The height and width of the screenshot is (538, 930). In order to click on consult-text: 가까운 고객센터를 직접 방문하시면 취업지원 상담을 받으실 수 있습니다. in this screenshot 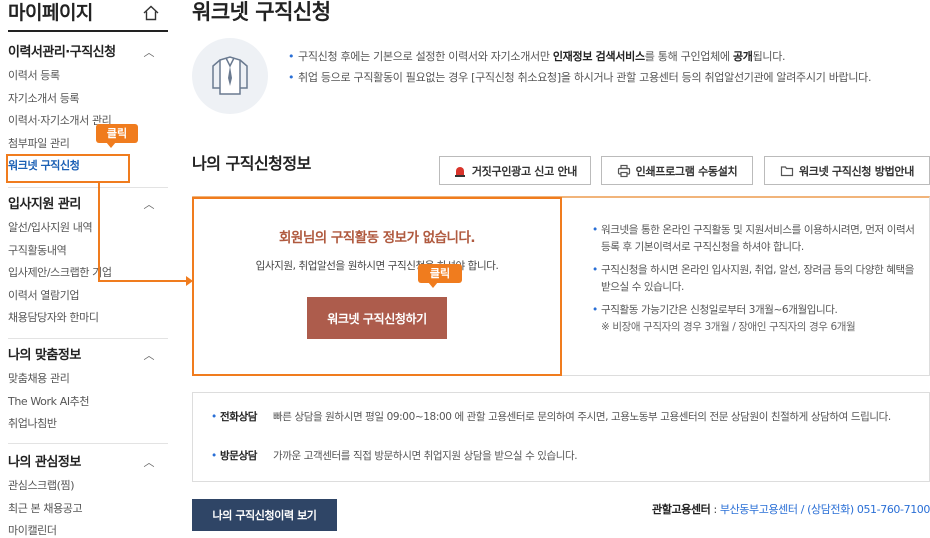, I will do `click(425, 456)`.